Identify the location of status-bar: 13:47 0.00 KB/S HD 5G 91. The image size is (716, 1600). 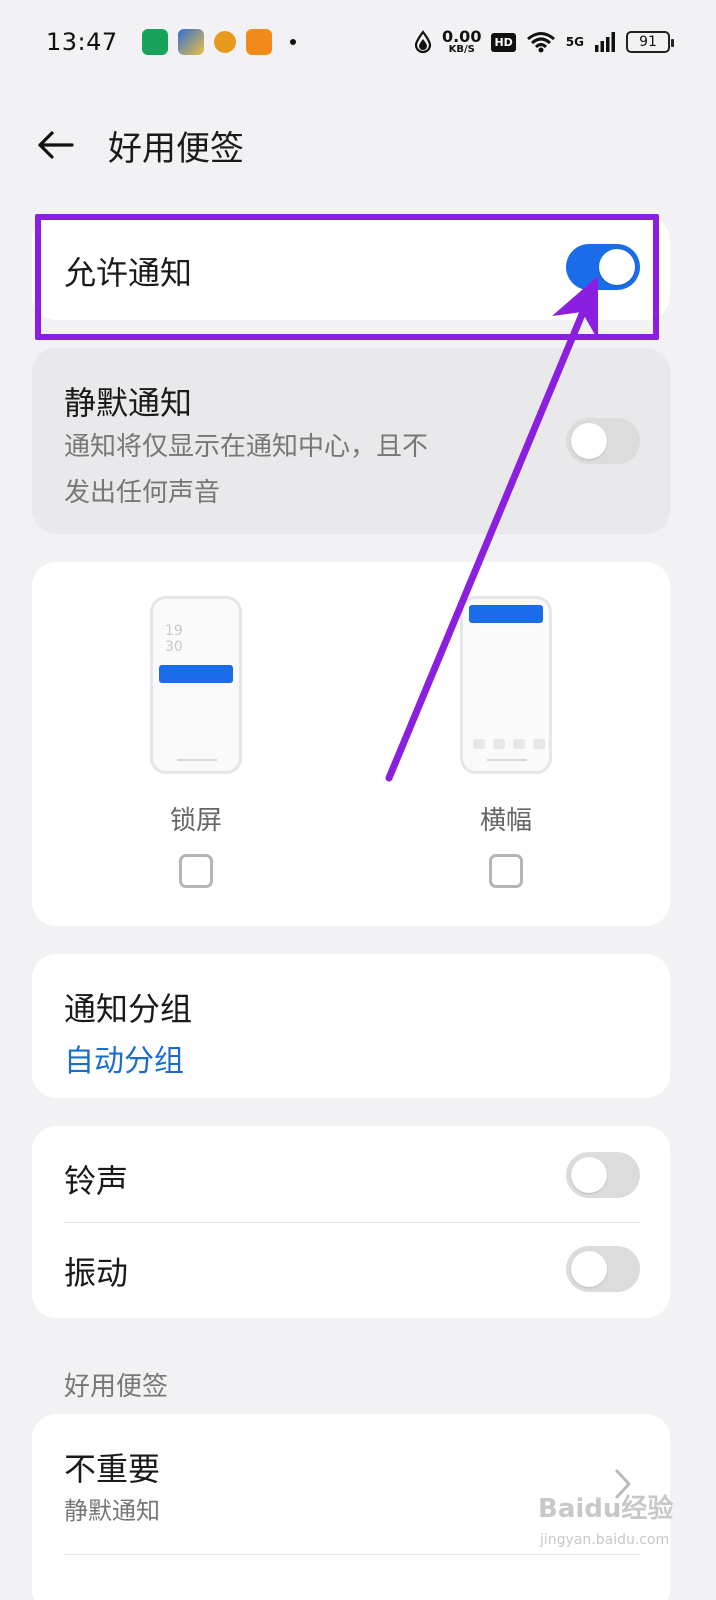
(358, 42).